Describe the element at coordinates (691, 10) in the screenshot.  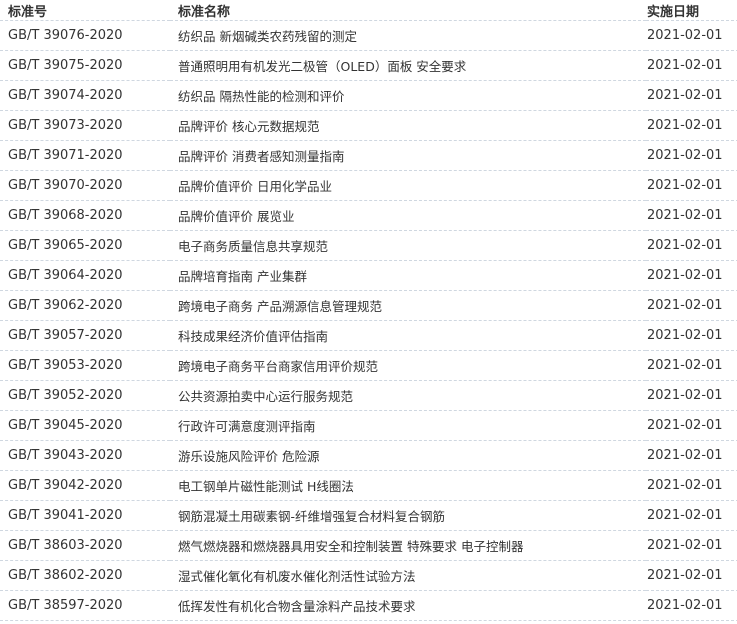
I see `header-implementation-date: 实施日期` at that location.